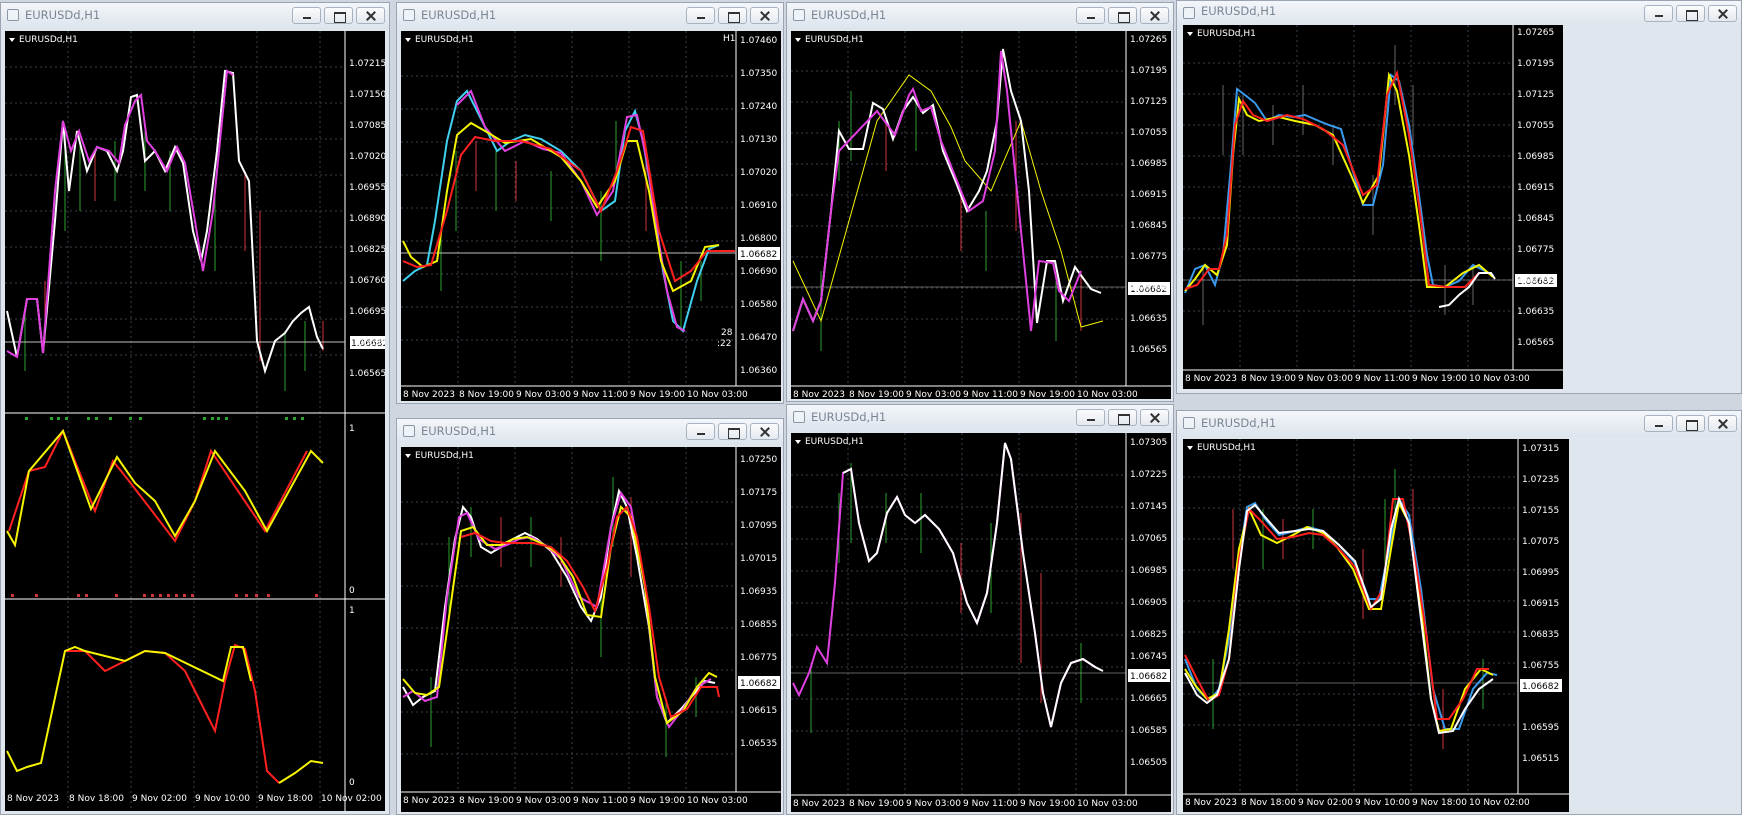 The width and height of the screenshot is (1742, 815). What do you see at coordinates (429, 395) in the screenshot?
I see `svg-text: 8 Nov 2023` at bounding box center [429, 395].